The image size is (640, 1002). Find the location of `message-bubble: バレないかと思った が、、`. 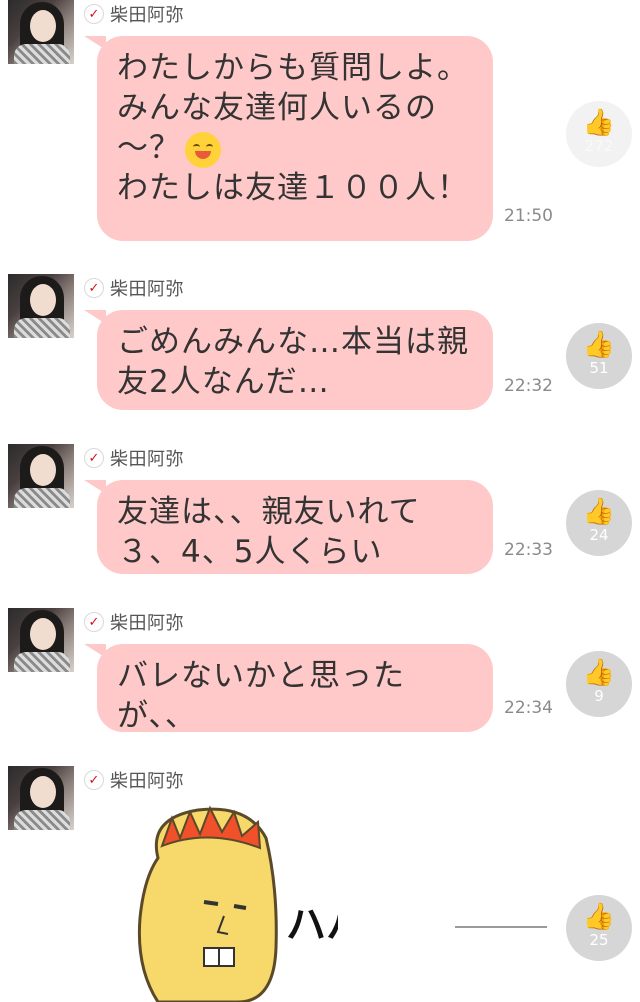

message-bubble: バレないかと思った が、、 is located at coordinates (295, 689).